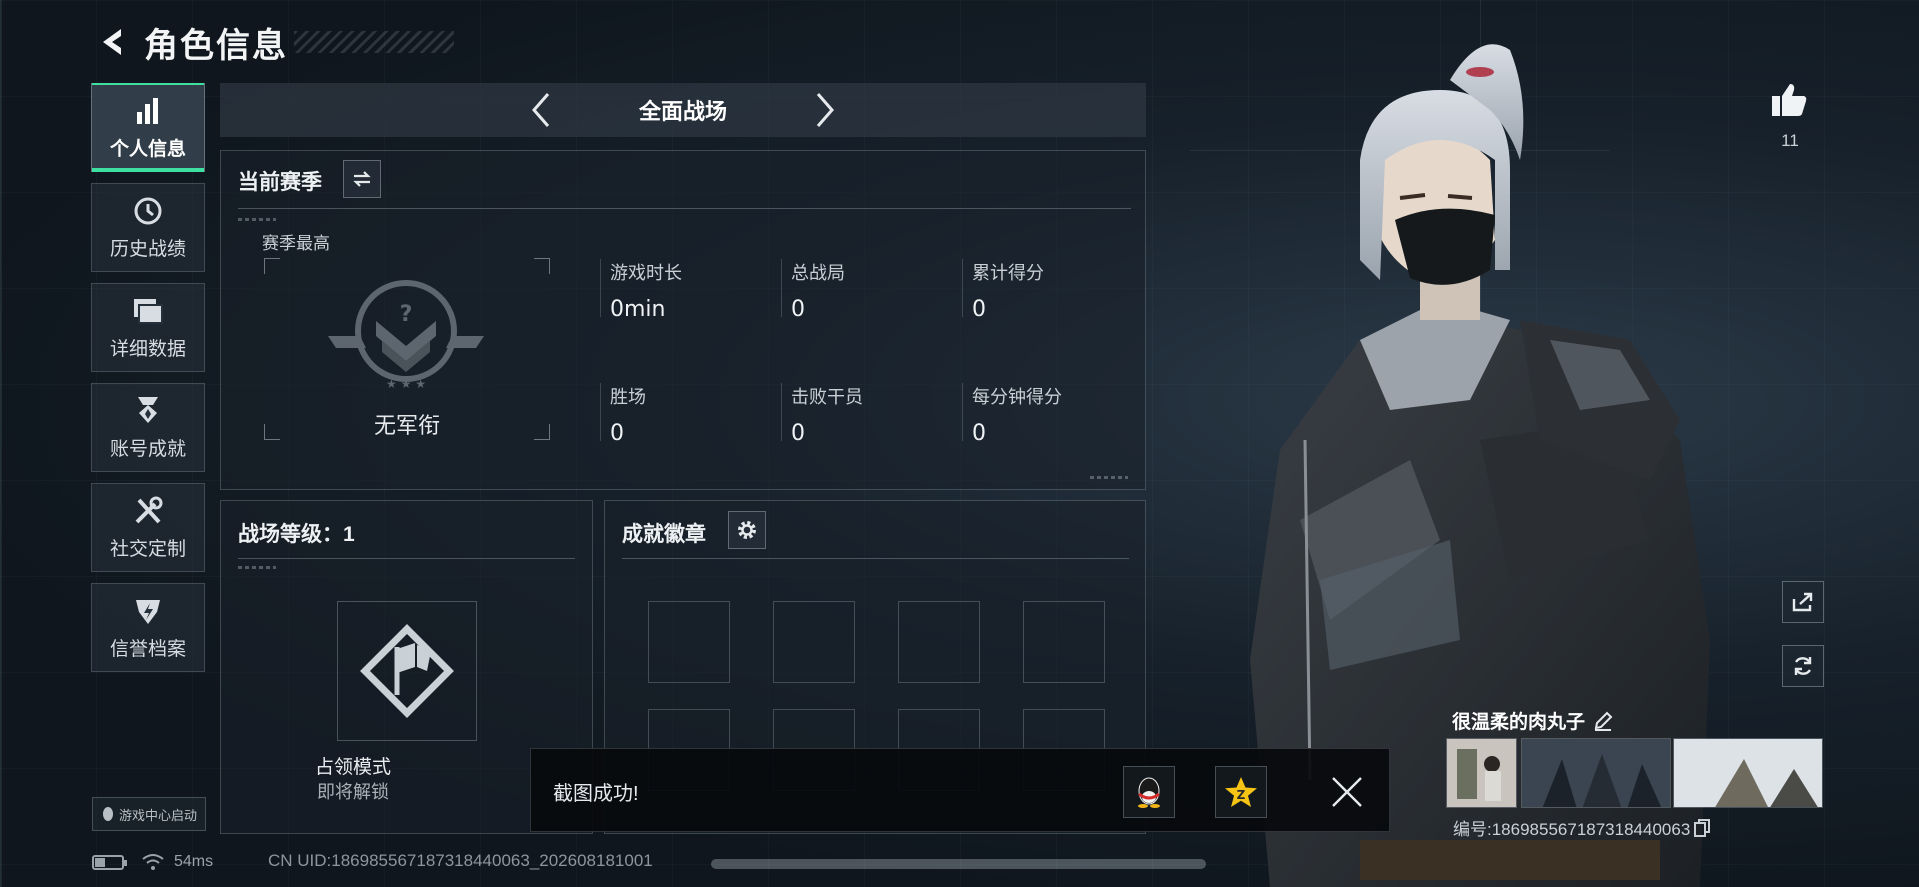 This screenshot has height=887, width=1919. I want to click on player-id: 编号:186985567187318440063, so click(1582, 827).